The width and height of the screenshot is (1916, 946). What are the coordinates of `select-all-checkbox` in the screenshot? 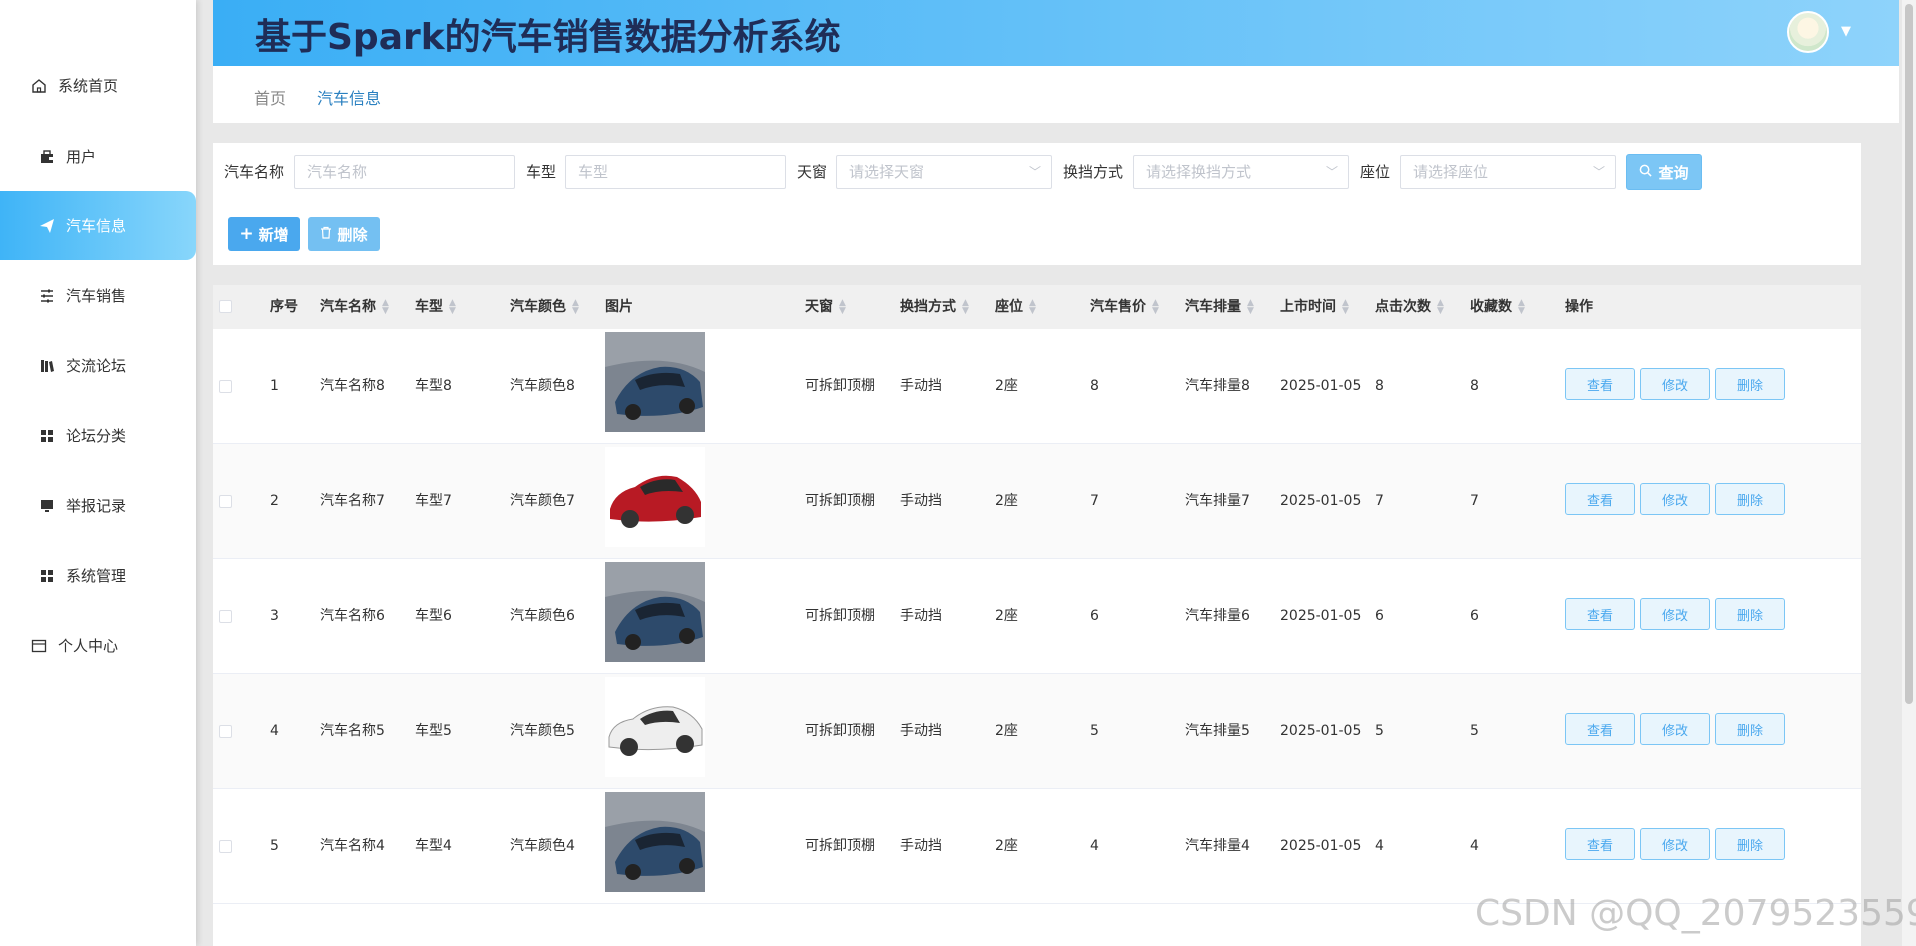 It's located at (225, 306).